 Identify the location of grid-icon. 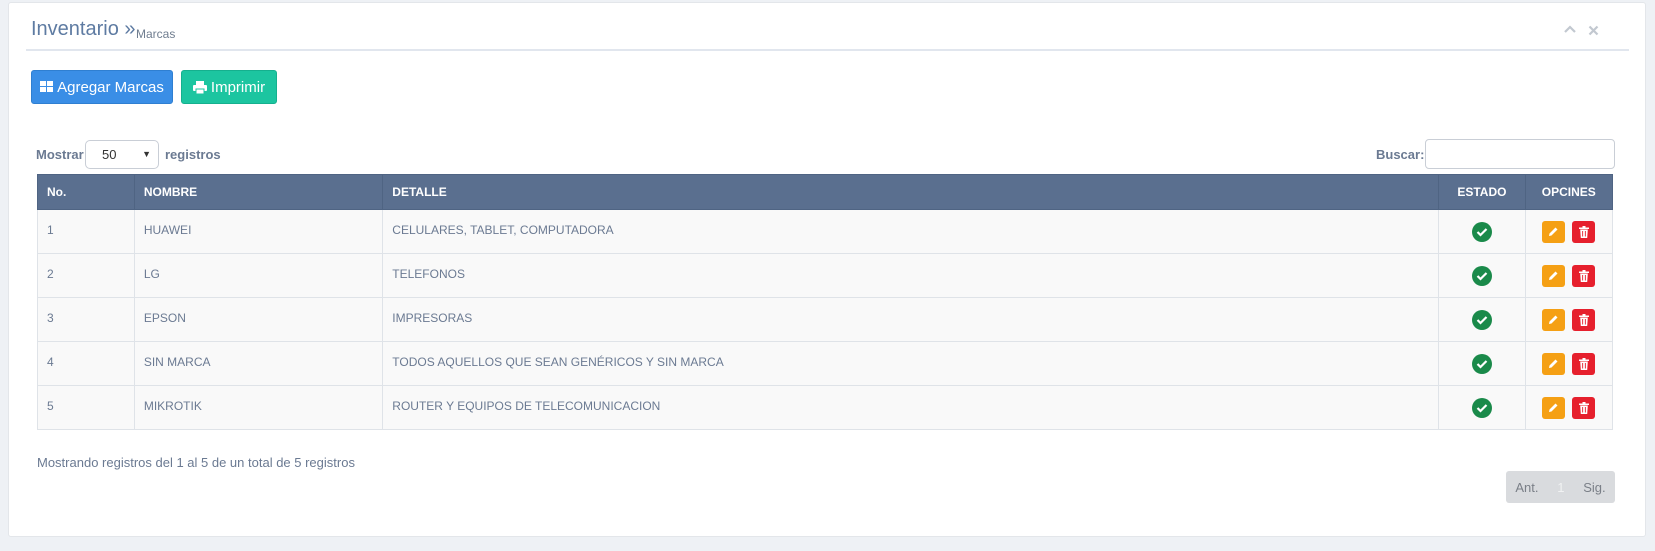
(47, 86).